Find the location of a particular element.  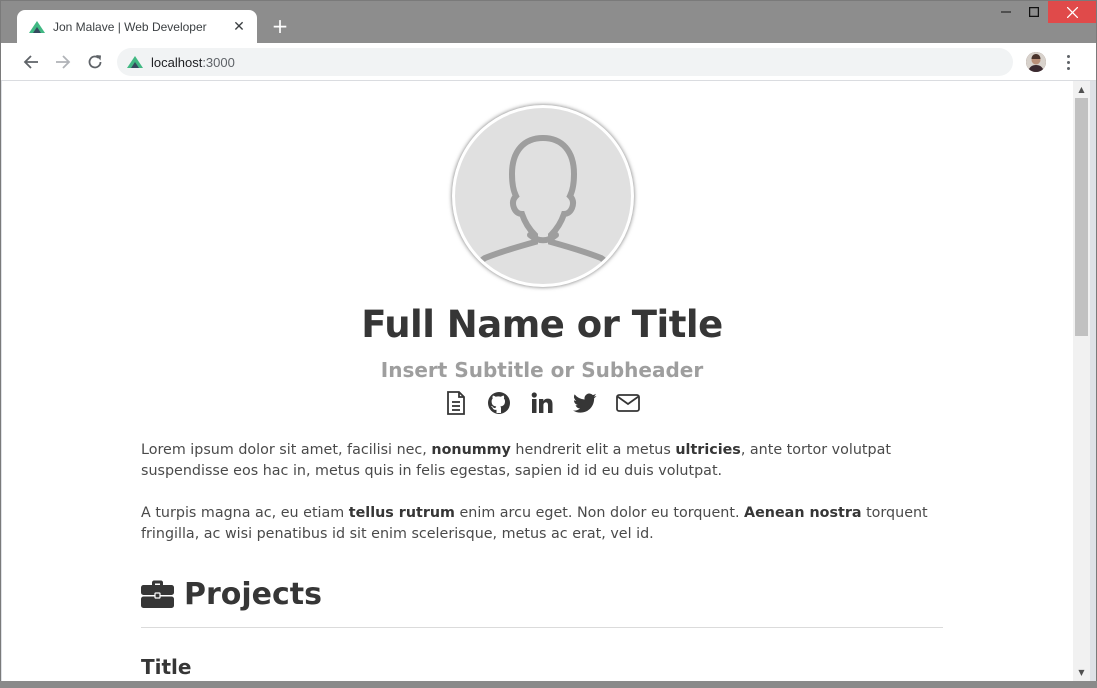

bio-text: A turpis magna ac, eu etiam is located at coordinates (245, 513).